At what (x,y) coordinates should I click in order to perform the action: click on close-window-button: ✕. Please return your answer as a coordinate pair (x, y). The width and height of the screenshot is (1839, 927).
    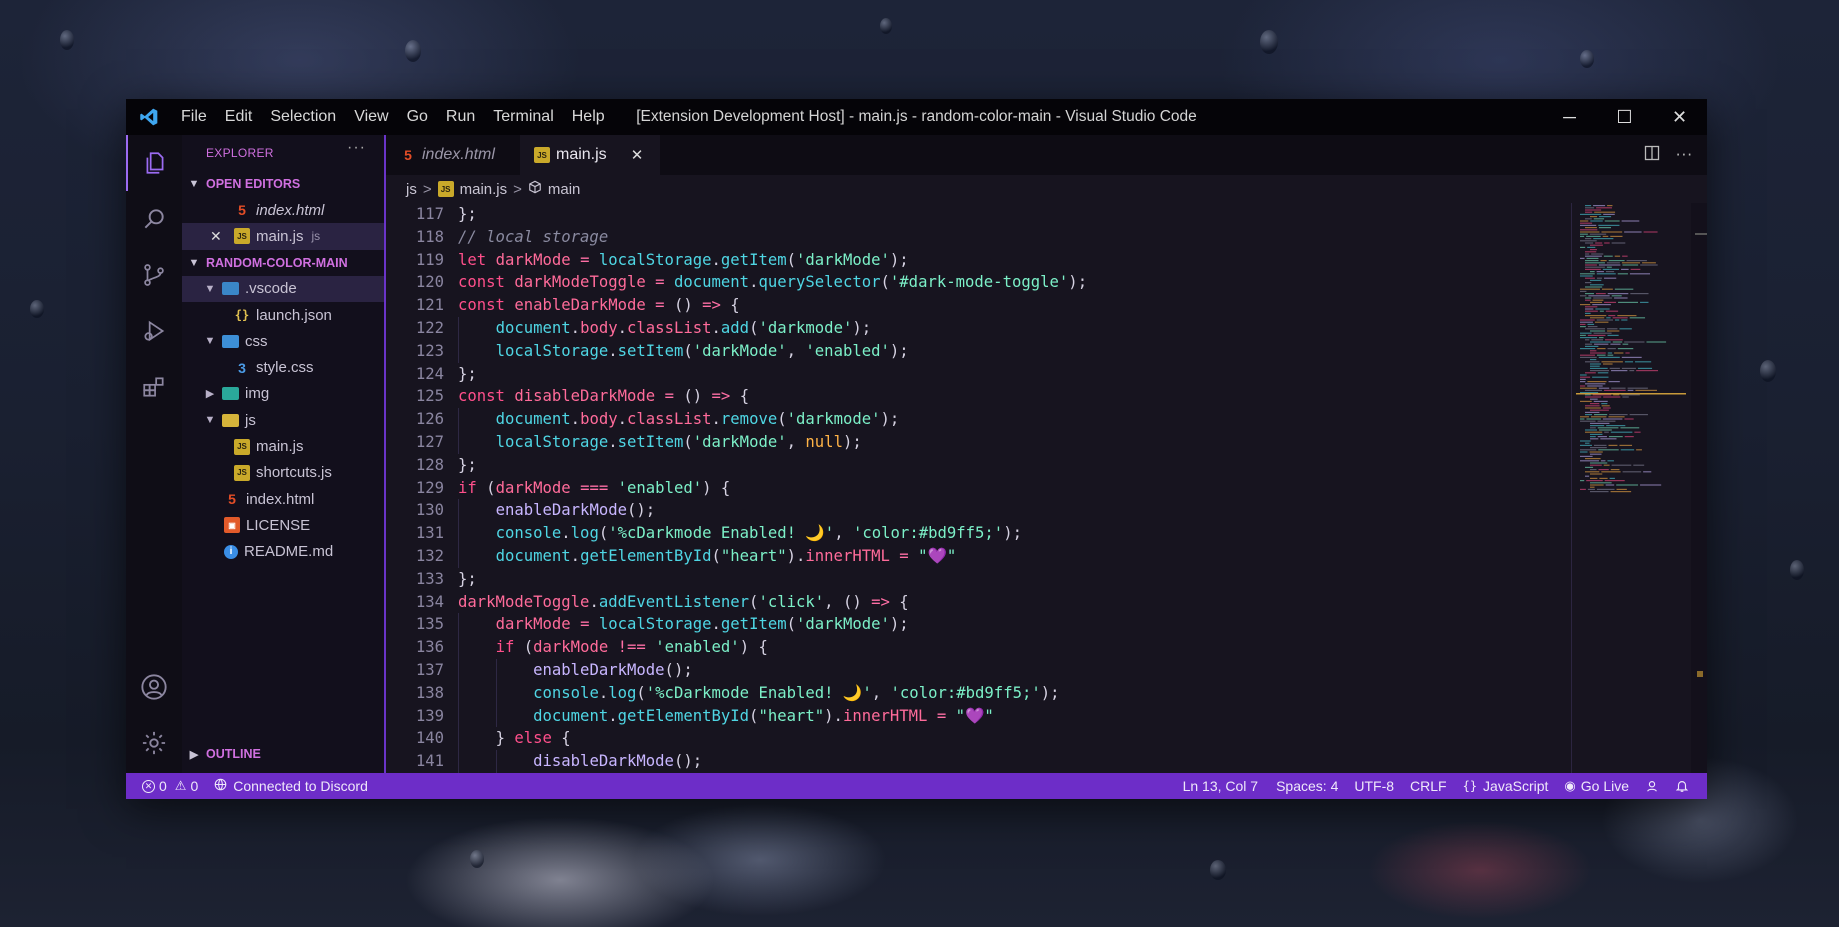
    Looking at the image, I should click on (1679, 117).